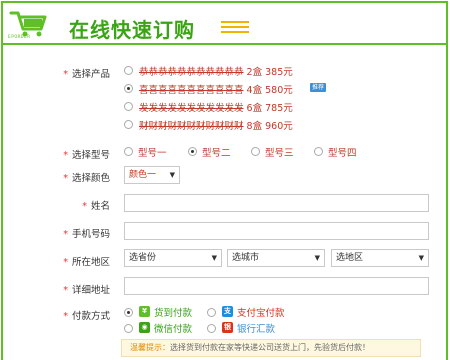 The height and width of the screenshot is (360, 450). Describe the element at coordinates (150, 347) in the screenshot. I see `tip-title: 温馨提示：` at that location.